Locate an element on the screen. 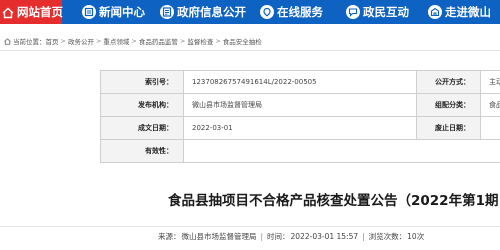 The width and height of the screenshot is (500, 250). city-icon is located at coordinates (435, 12).